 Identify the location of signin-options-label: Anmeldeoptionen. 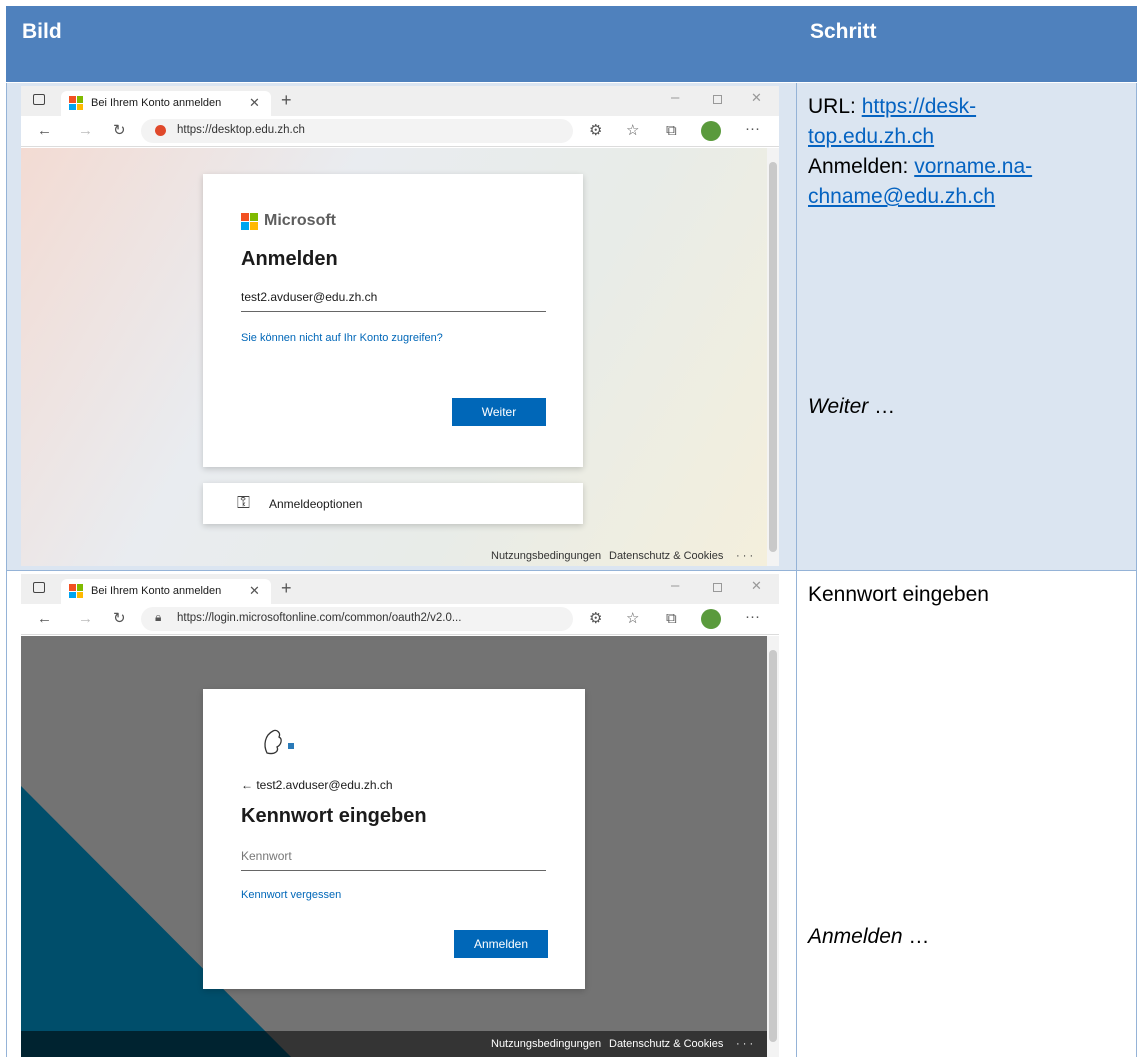
(316, 504).